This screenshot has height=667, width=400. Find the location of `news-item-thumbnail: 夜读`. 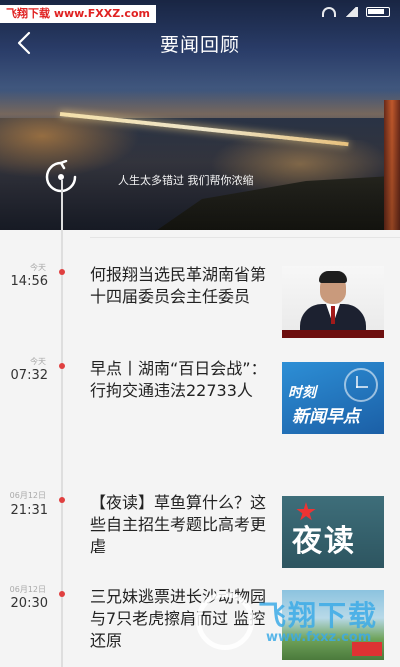

news-item-thumbnail: 夜读 is located at coordinates (333, 532).